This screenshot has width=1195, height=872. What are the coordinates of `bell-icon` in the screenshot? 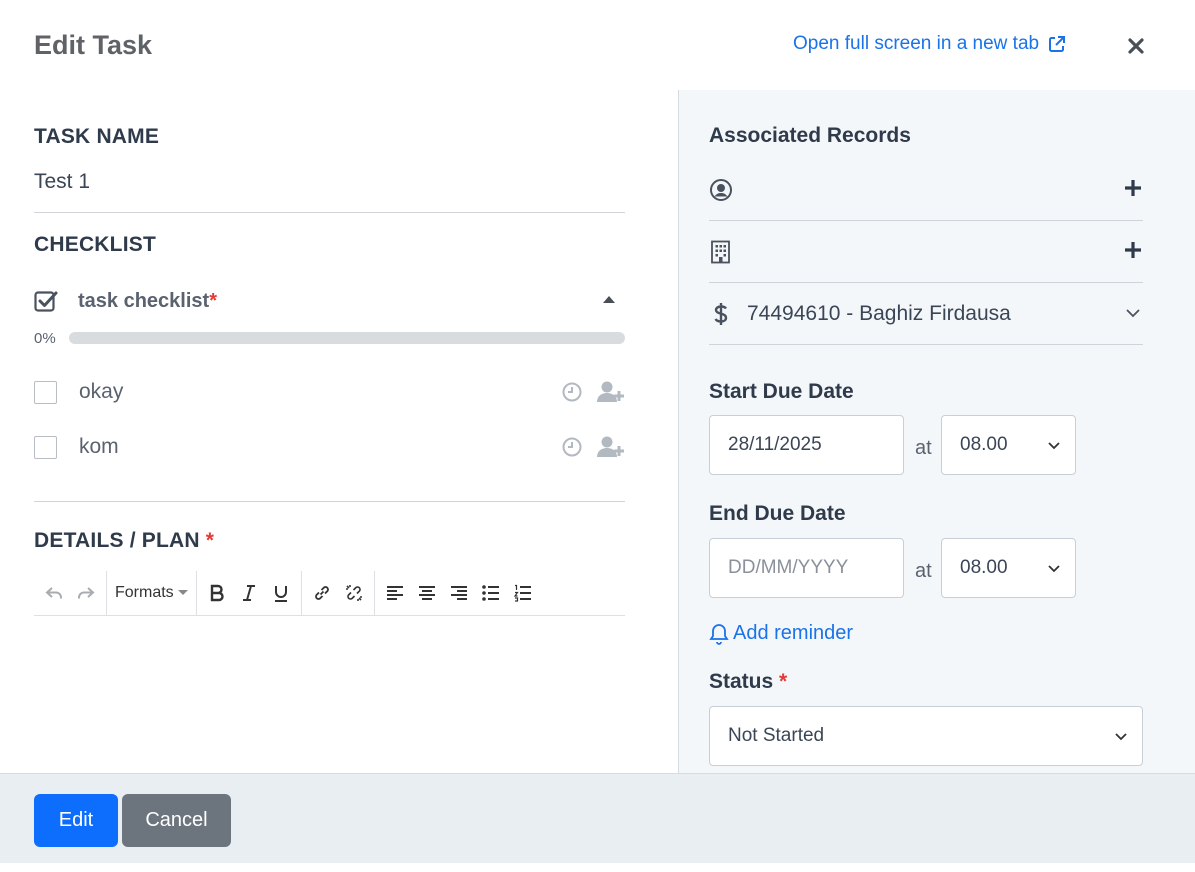 It's located at (719, 634).